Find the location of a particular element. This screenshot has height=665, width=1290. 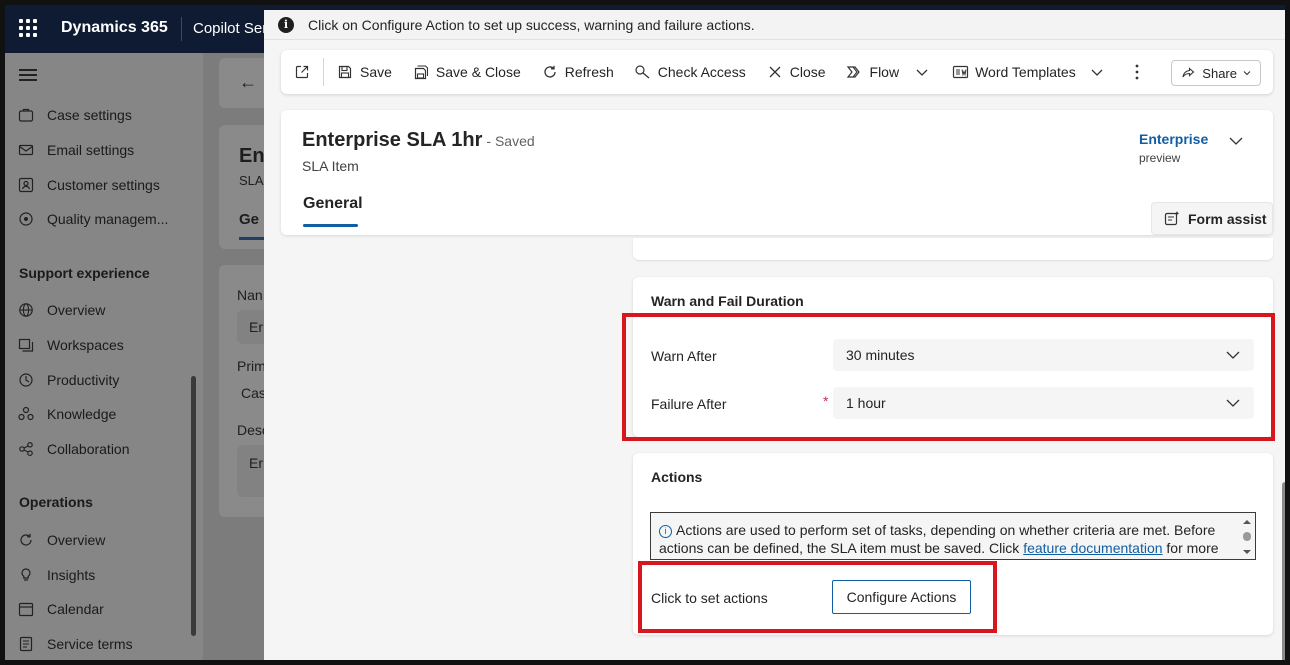

check-access-label: Check Access is located at coordinates (701, 72).